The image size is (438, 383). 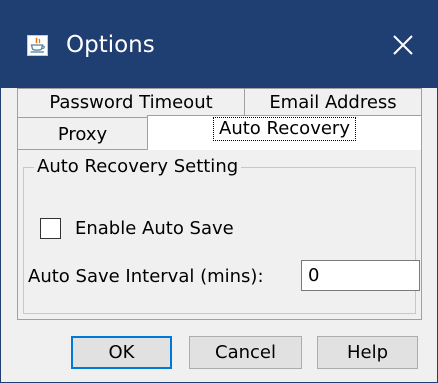 I want to click on auto-save-interval-label: Auto Save Interval (mins):, so click(x=146, y=276).